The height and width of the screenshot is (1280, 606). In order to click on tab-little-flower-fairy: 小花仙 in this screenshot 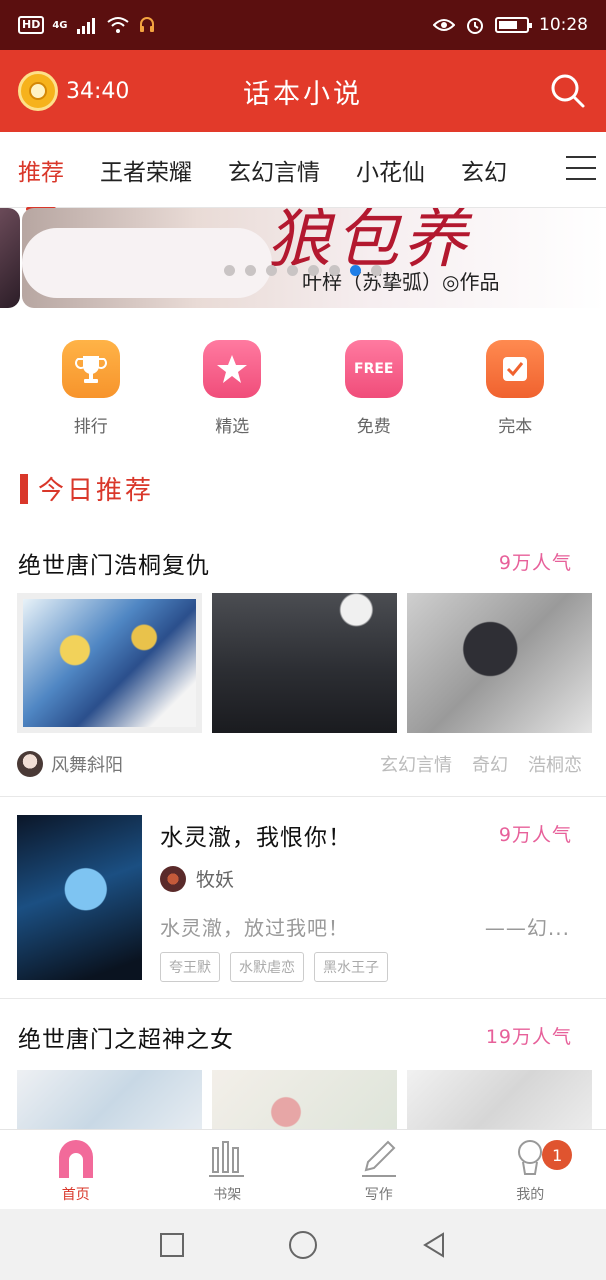, I will do `click(390, 170)`.